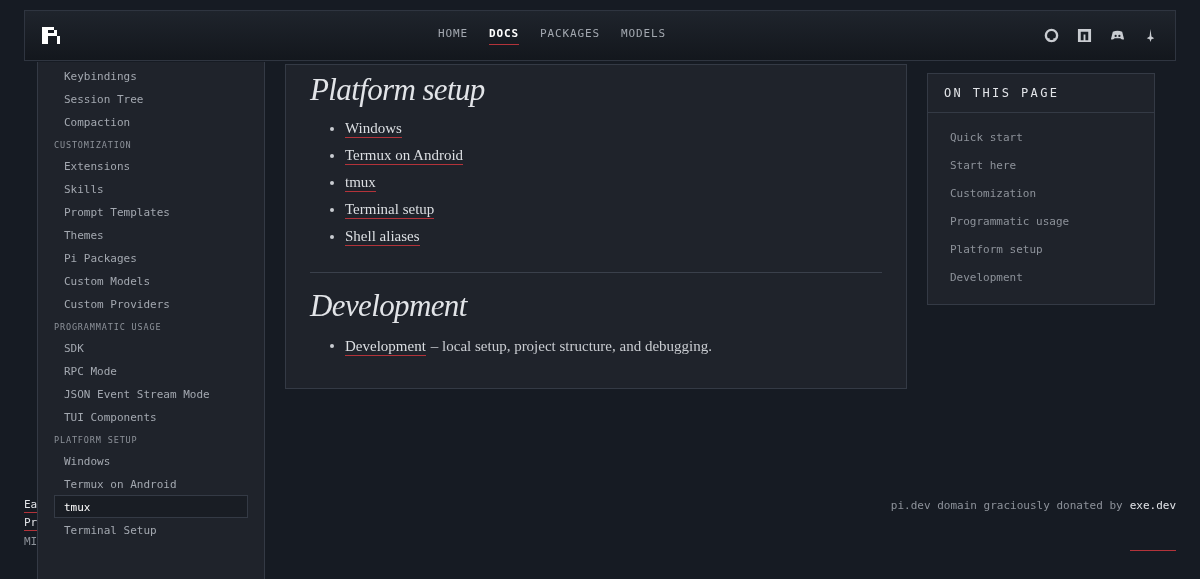 The image size is (1200, 579). What do you see at coordinates (151, 529) in the screenshot?
I see `sidebar-item: Terminal Setup` at bounding box center [151, 529].